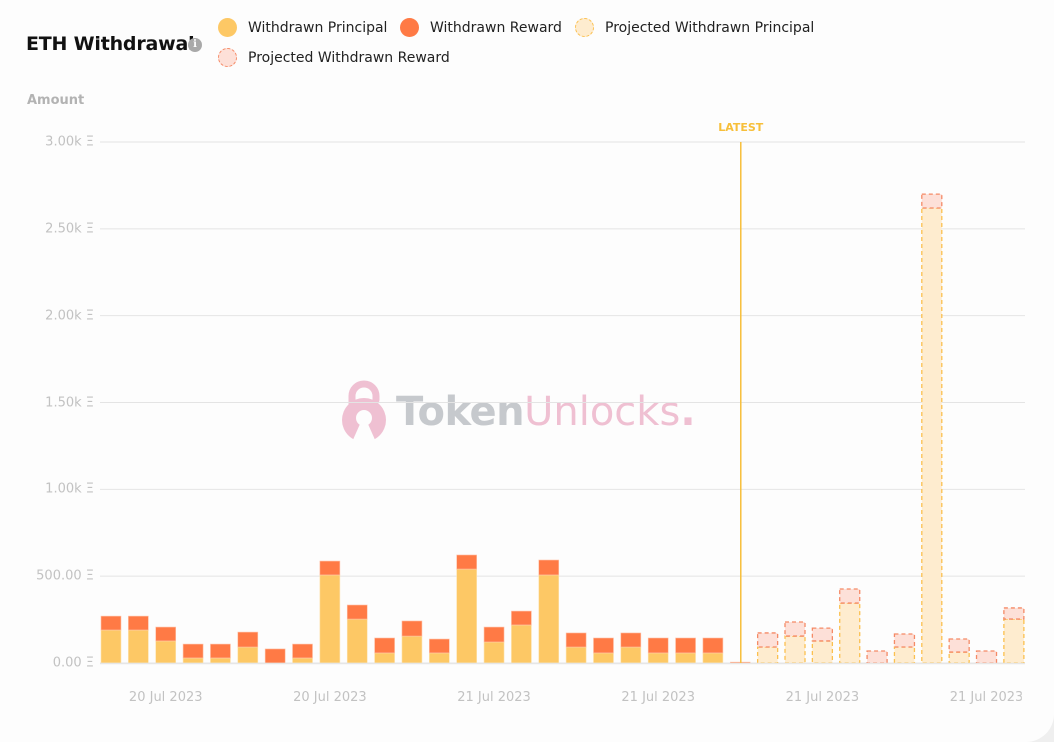  Describe the element at coordinates (69, 142) in the screenshot. I see `y-tick-label: 3.00k Ξ` at that location.